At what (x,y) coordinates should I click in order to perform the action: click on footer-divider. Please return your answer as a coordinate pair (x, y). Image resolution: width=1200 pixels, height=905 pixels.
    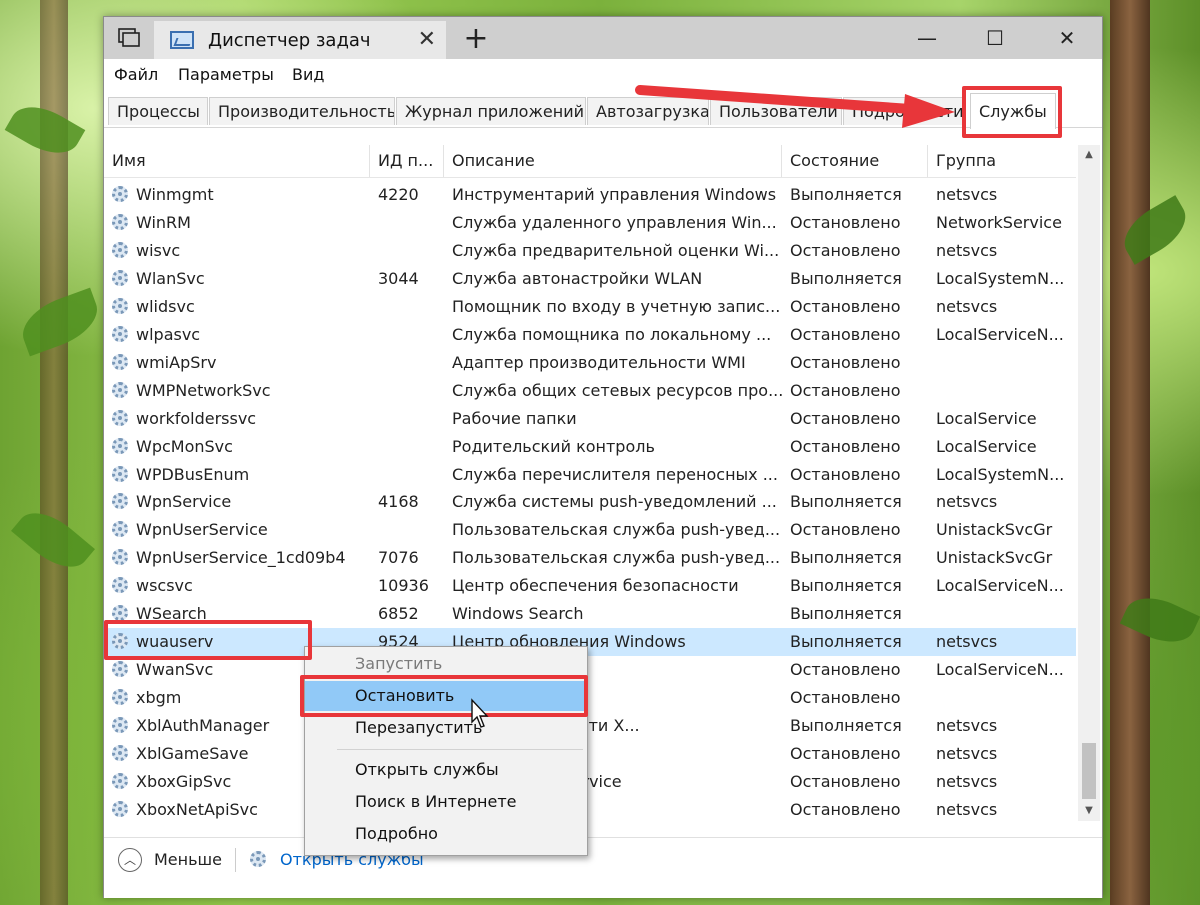
    Looking at the image, I should click on (235, 860).